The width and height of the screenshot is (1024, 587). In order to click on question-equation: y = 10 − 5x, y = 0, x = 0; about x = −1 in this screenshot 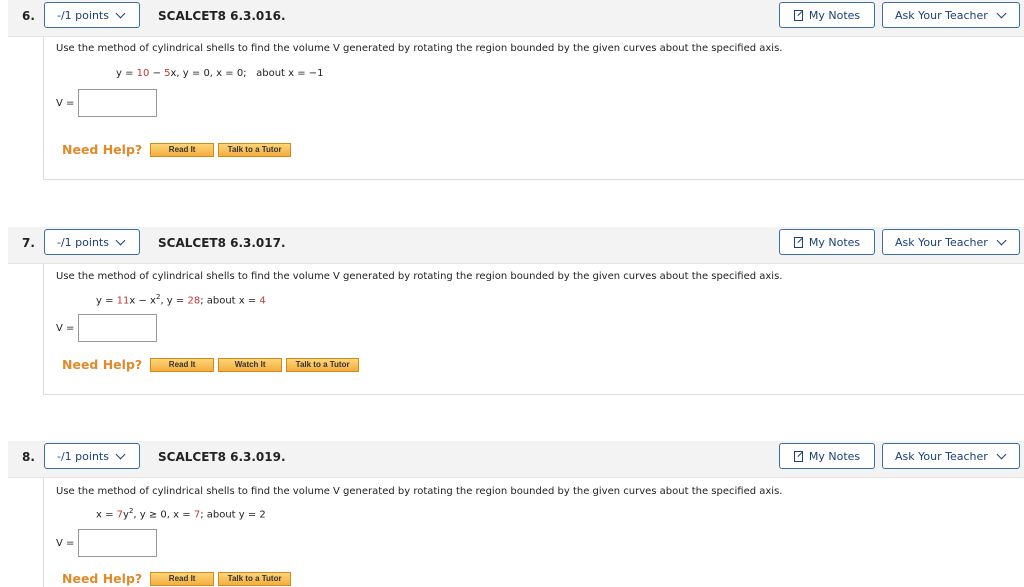, I will do `click(220, 73)`.